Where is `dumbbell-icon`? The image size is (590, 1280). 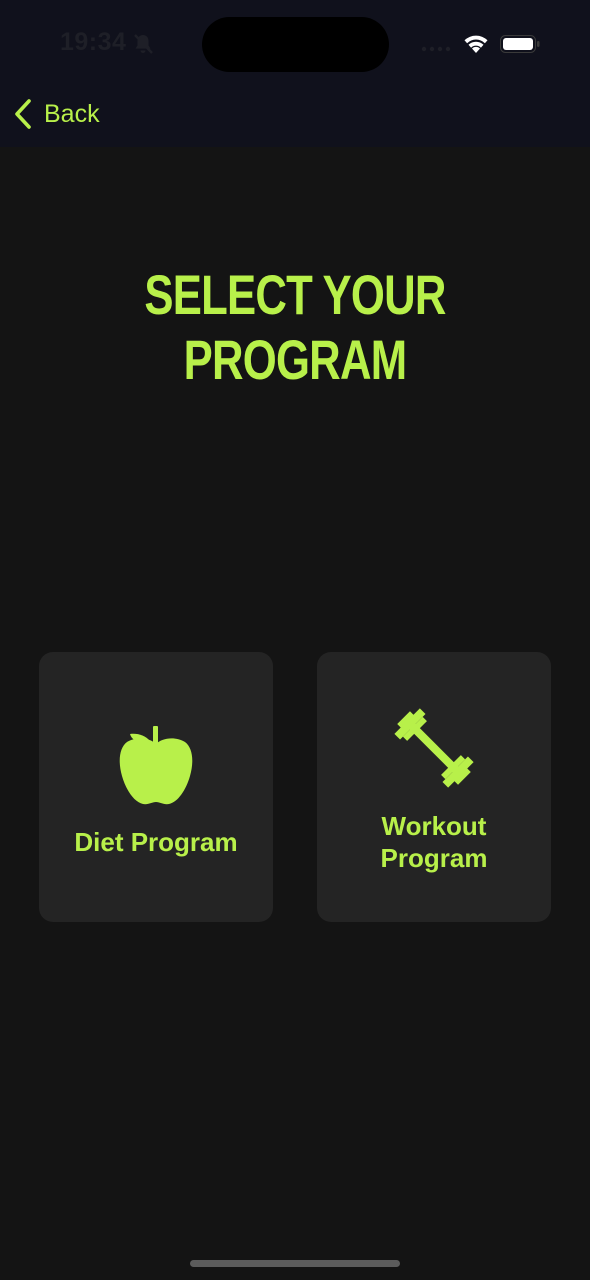
dumbbell-icon is located at coordinates (434, 748).